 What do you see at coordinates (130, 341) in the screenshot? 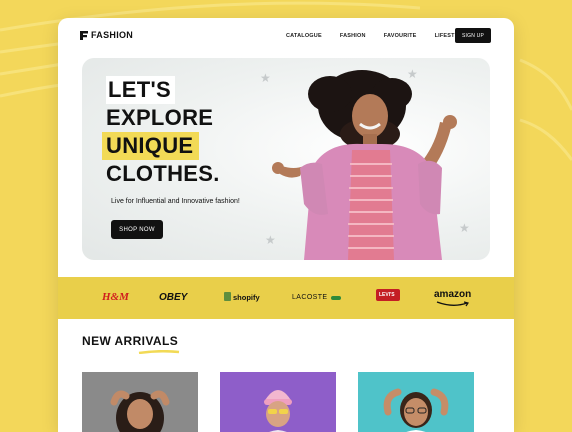
I see `new-arrivals-title: NEW ARRIVALS` at bounding box center [130, 341].